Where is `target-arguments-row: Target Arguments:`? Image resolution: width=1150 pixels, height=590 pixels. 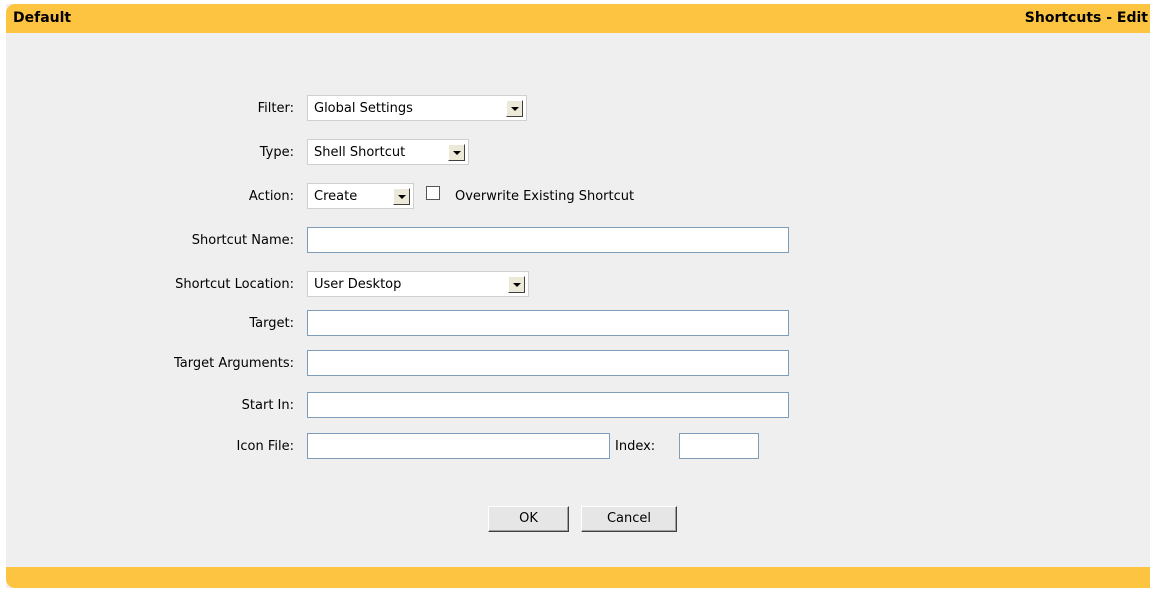
target-arguments-row: Target Arguments: is located at coordinates (578, 364).